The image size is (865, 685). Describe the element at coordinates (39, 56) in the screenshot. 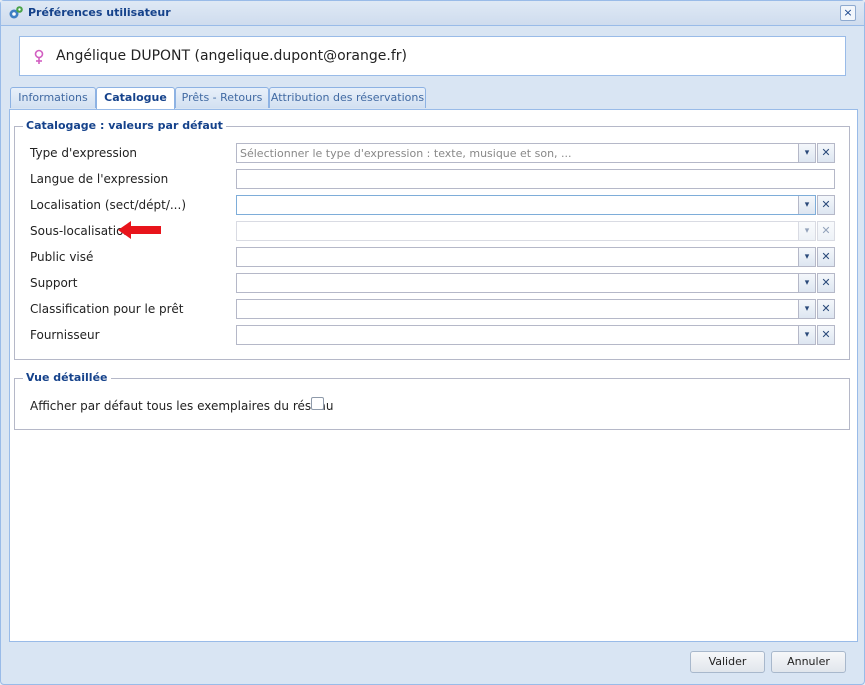

I see `female-user-icon` at that location.